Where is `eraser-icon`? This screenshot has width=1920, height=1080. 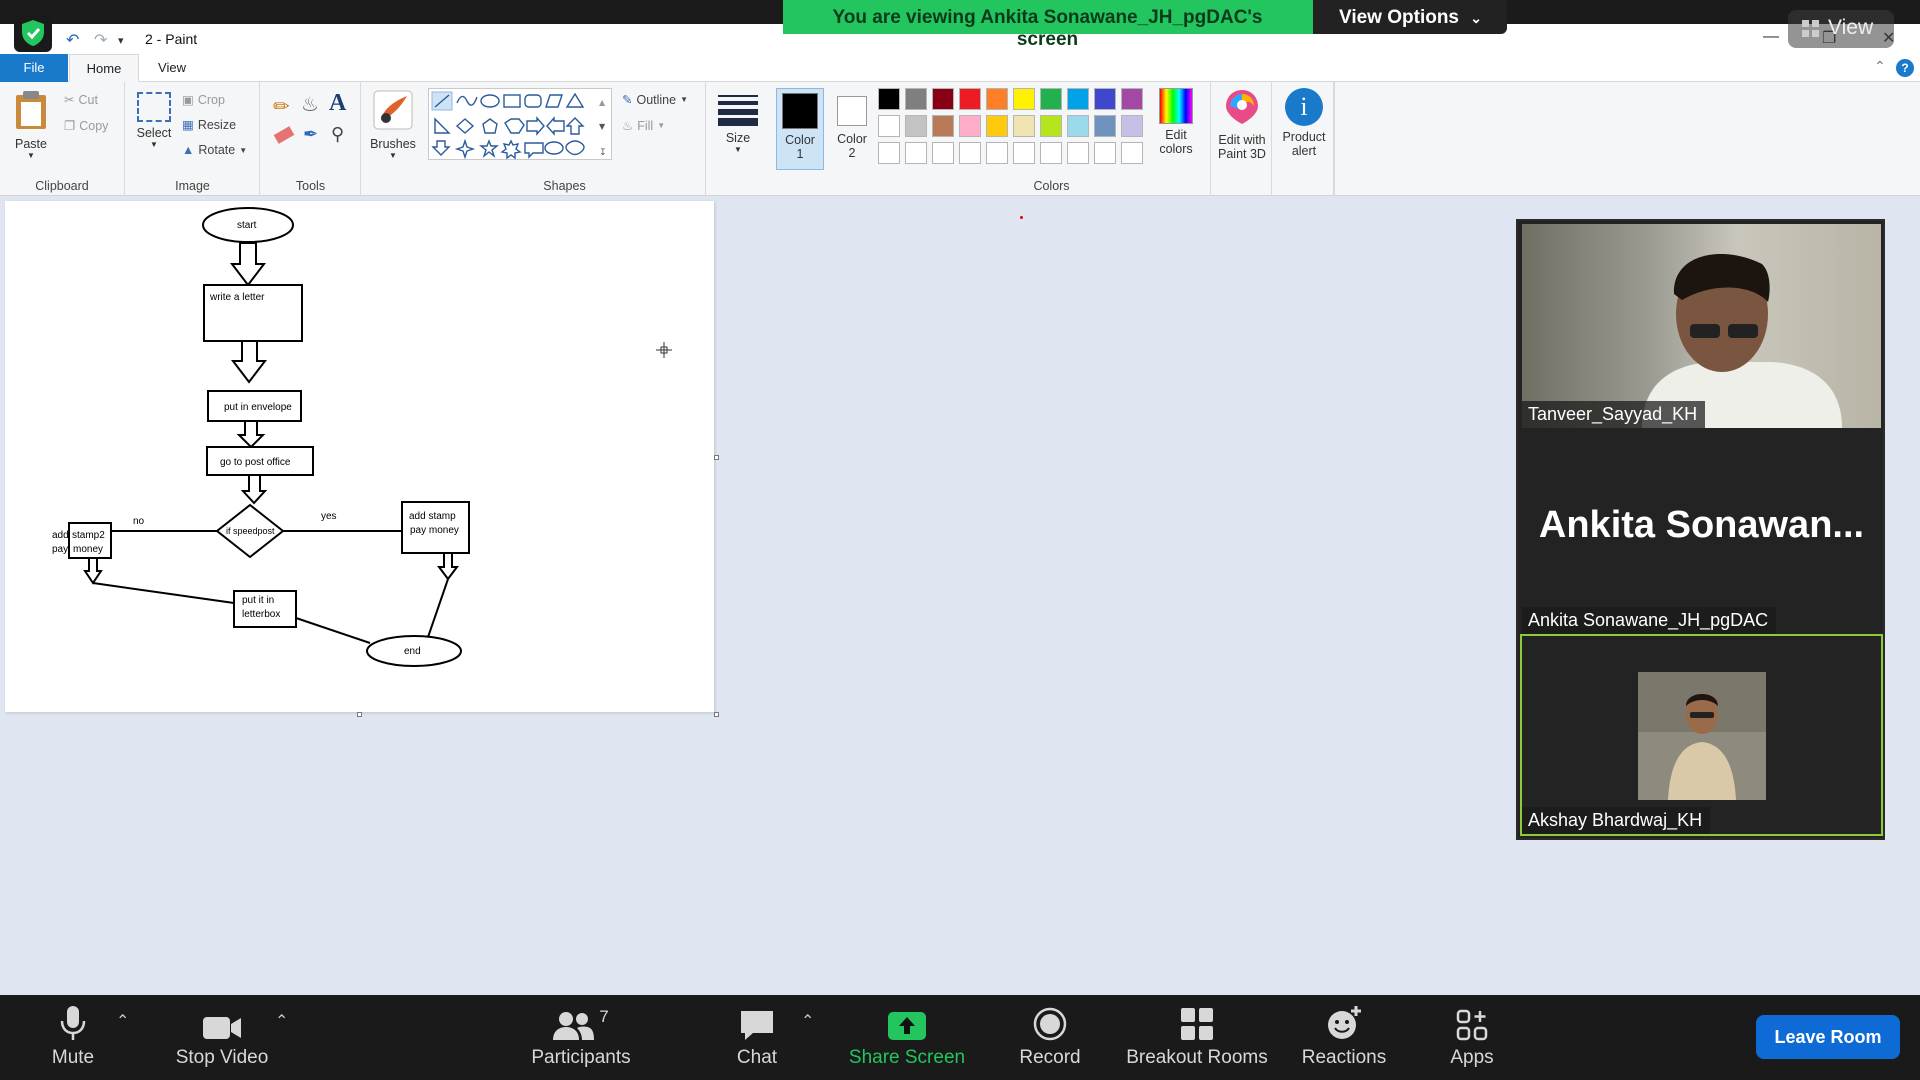 eraser-icon is located at coordinates (284, 135).